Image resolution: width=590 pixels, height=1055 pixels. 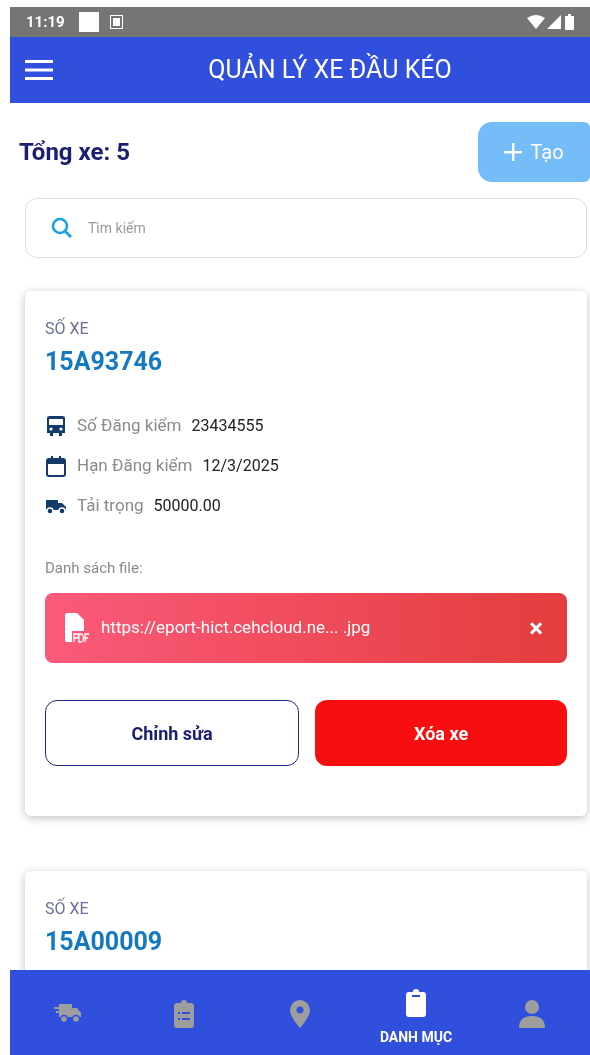 I want to click on detail-label: Số Đăng kiểm, so click(x=129, y=425).